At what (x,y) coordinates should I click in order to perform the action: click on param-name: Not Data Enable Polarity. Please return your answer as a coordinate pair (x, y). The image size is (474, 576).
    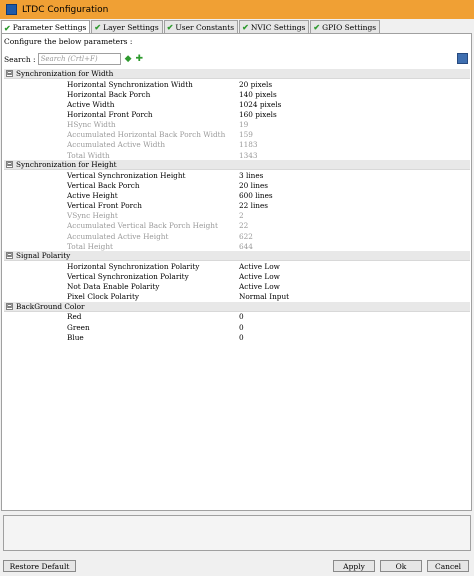
    Looking at the image, I should click on (113, 287).